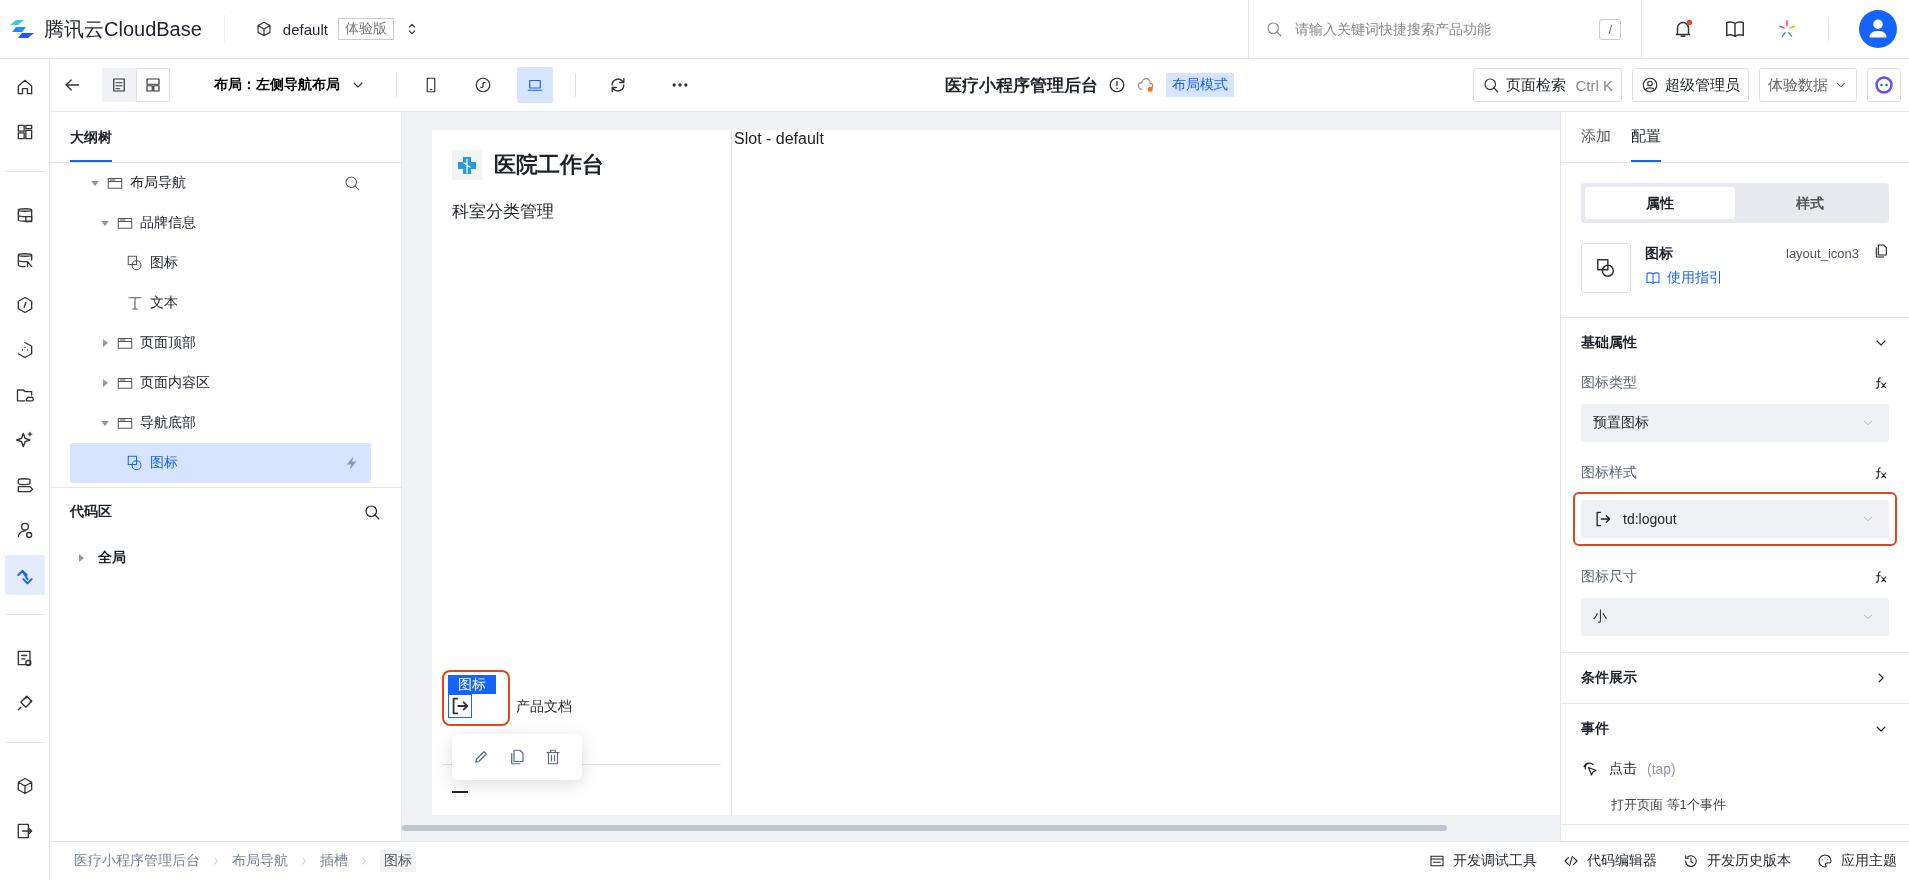 The height and width of the screenshot is (880, 1909). I want to click on data-source-dropdown: 体验数据, so click(1808, 85).